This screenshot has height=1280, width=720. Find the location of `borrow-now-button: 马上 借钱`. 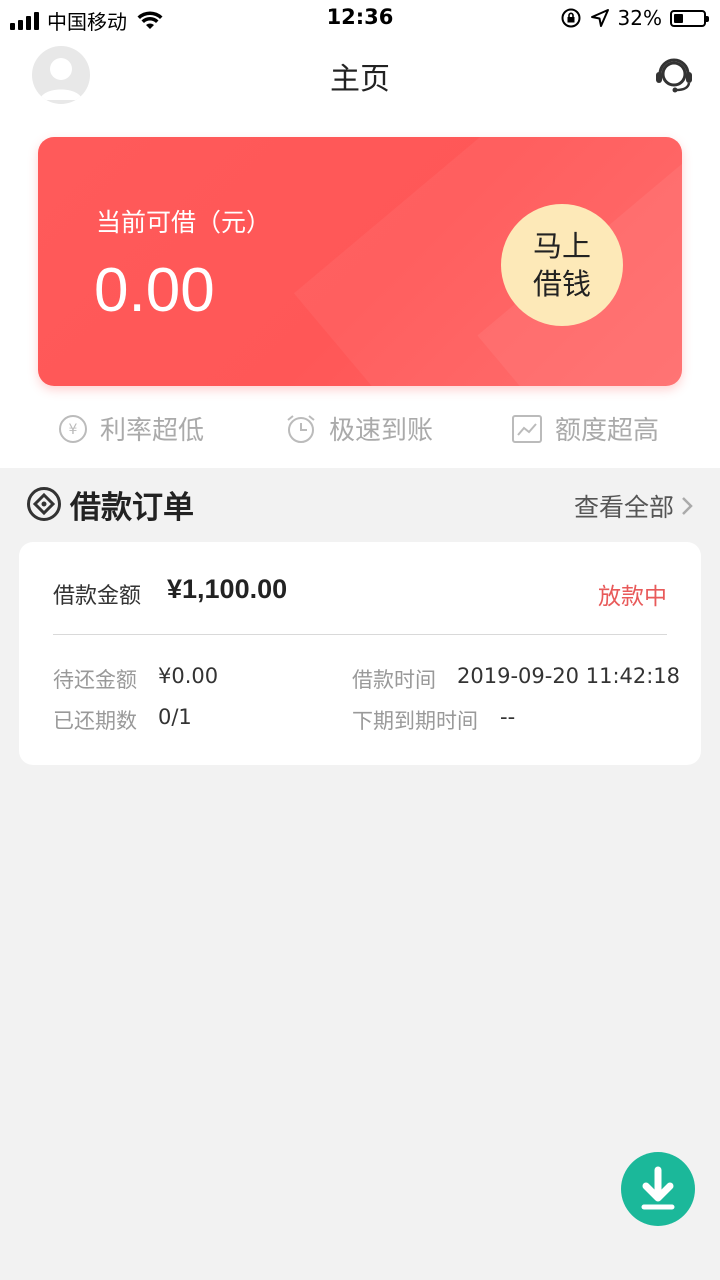

borrow-now-button: 马上 借钱 is located at coordinates (562, 265).